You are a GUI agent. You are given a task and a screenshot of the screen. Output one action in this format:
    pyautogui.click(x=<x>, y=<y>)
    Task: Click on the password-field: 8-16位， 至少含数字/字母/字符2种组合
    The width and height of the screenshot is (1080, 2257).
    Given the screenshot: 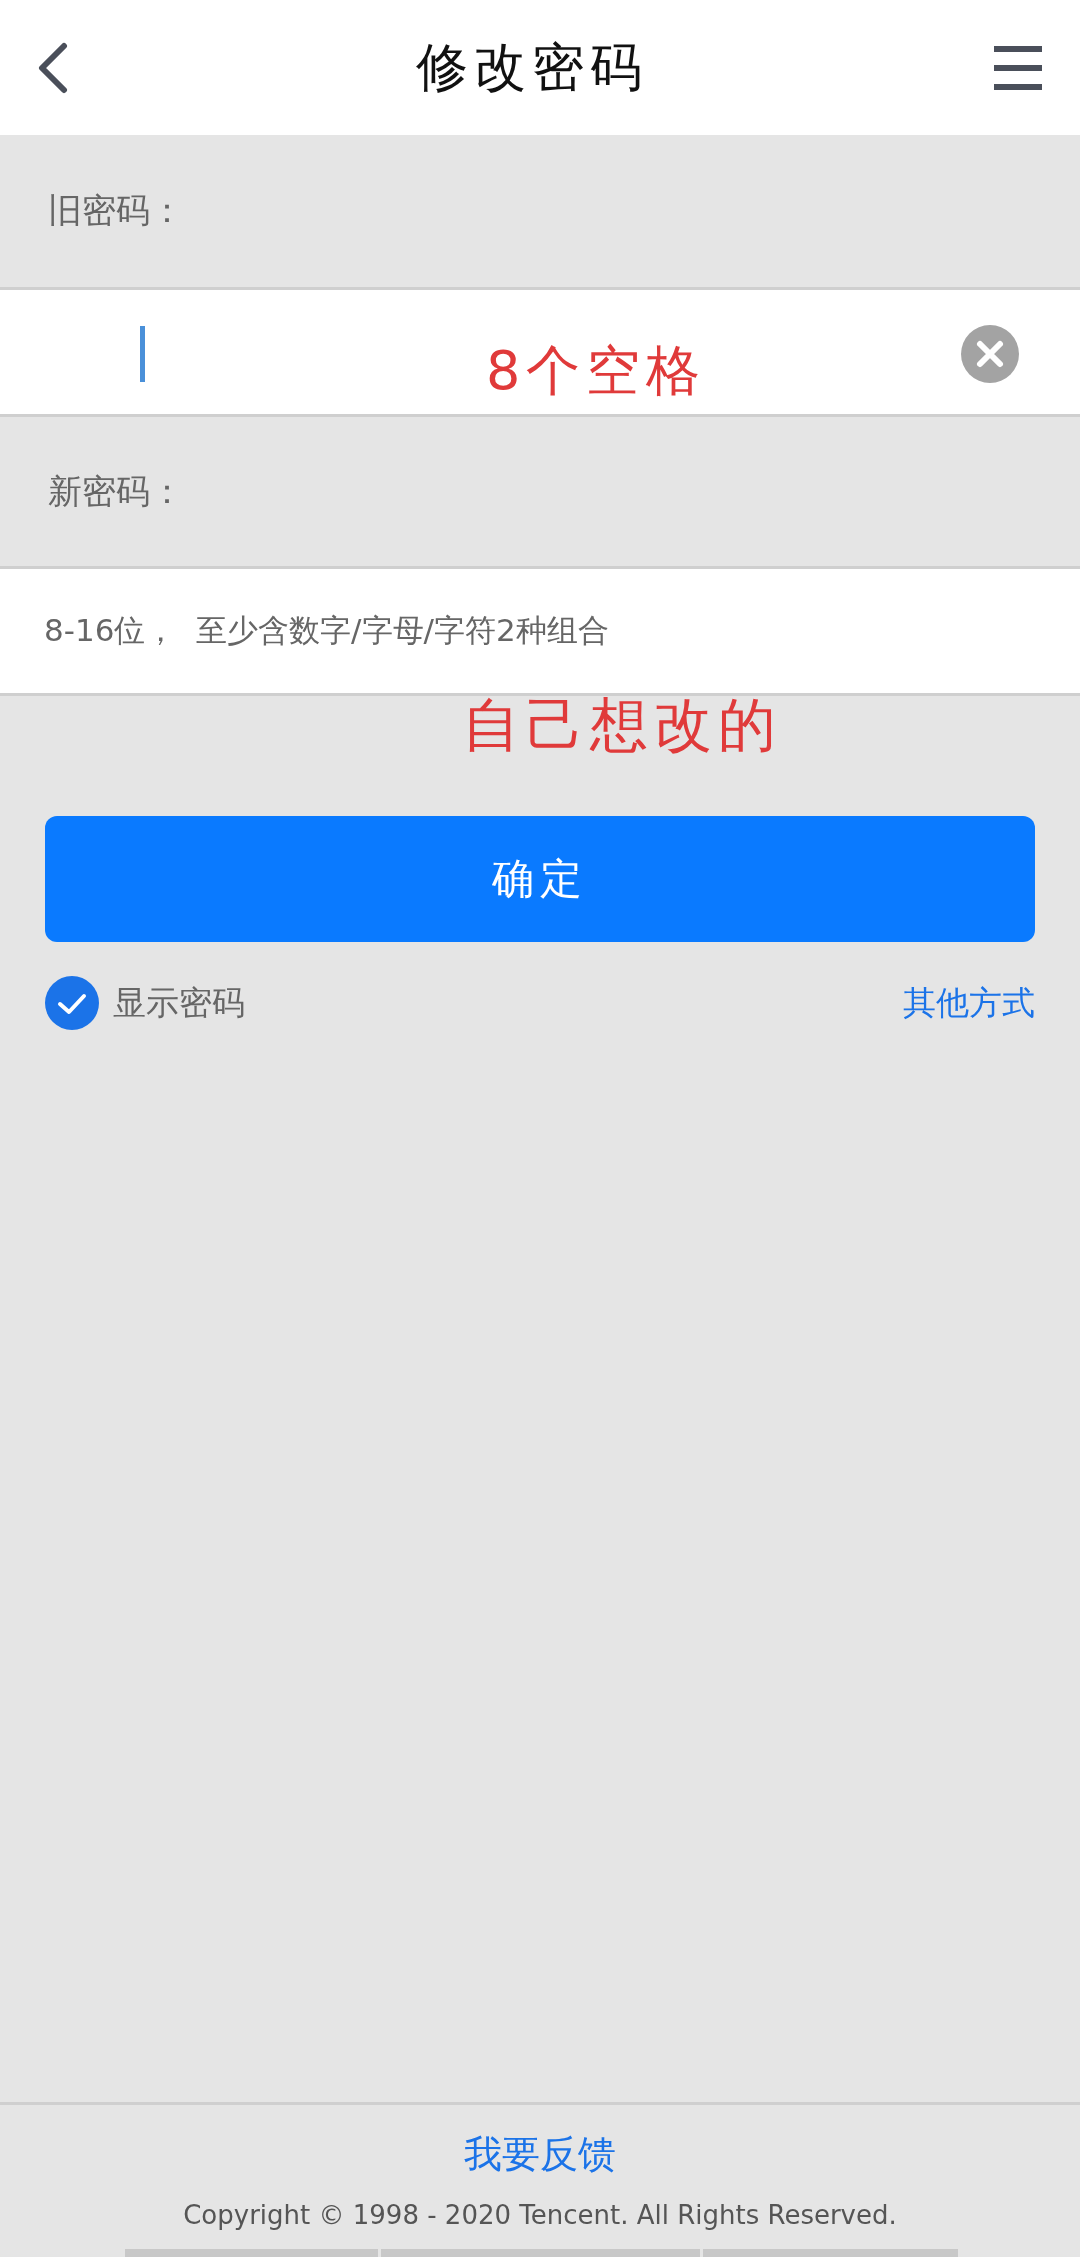 What is the action you would take?
    pyautogui.click(x=540, y=632)
    